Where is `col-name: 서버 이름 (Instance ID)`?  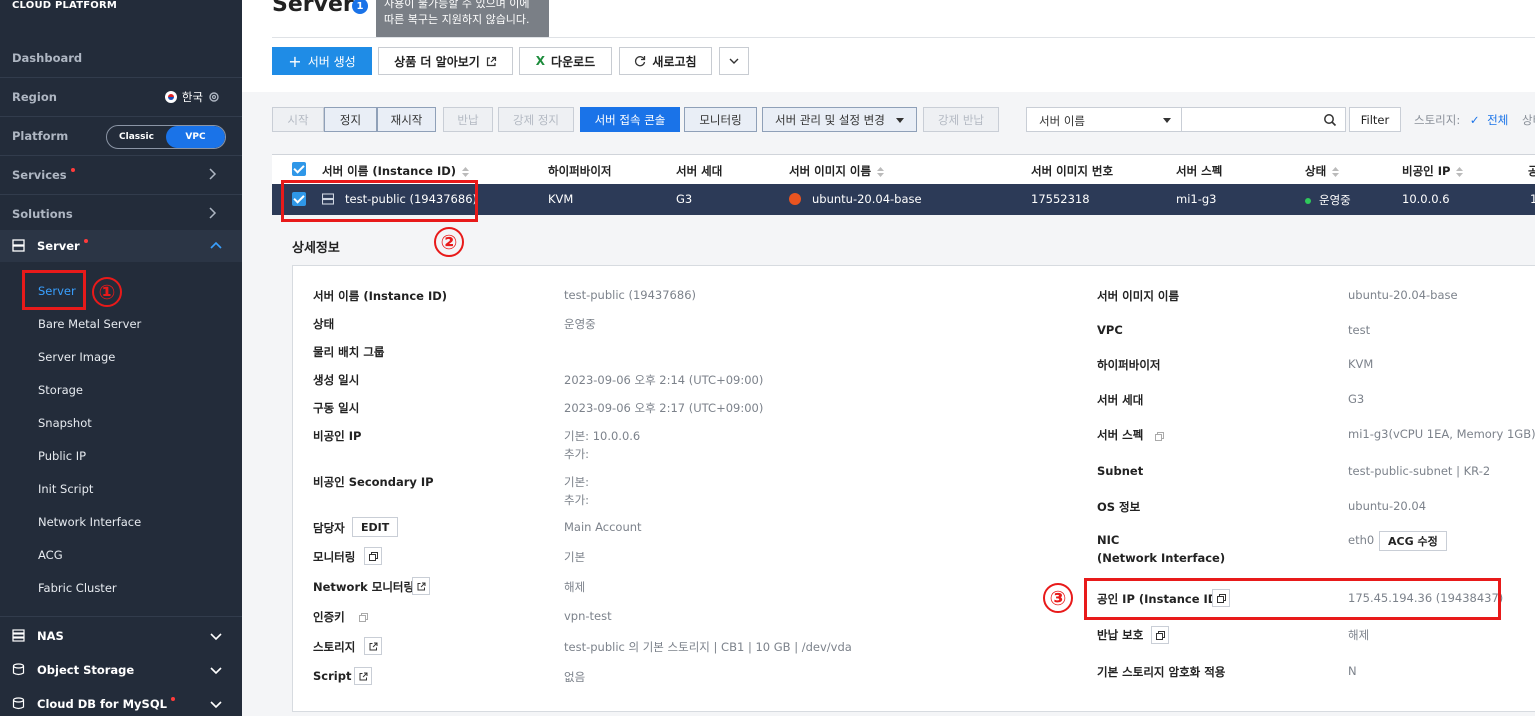 col-name: 서버 이름 (Instance ID) is located at coordinates (389, 171).